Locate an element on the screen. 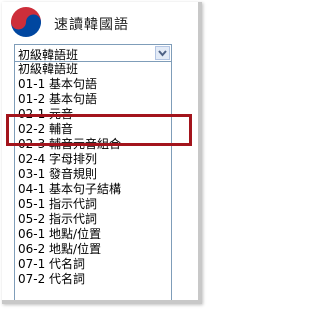 The width and height of the screenshot is (320, 309). list-item: 05-1 指示代詞 is located at coordinates (93, 204).